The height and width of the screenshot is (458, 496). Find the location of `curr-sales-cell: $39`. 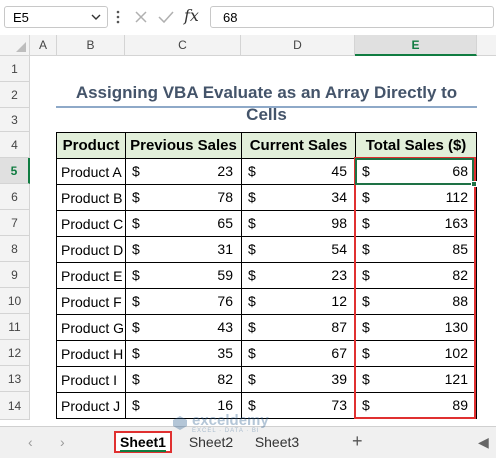

curr-sales-cell: $39 is located at coordinates (298, 379).